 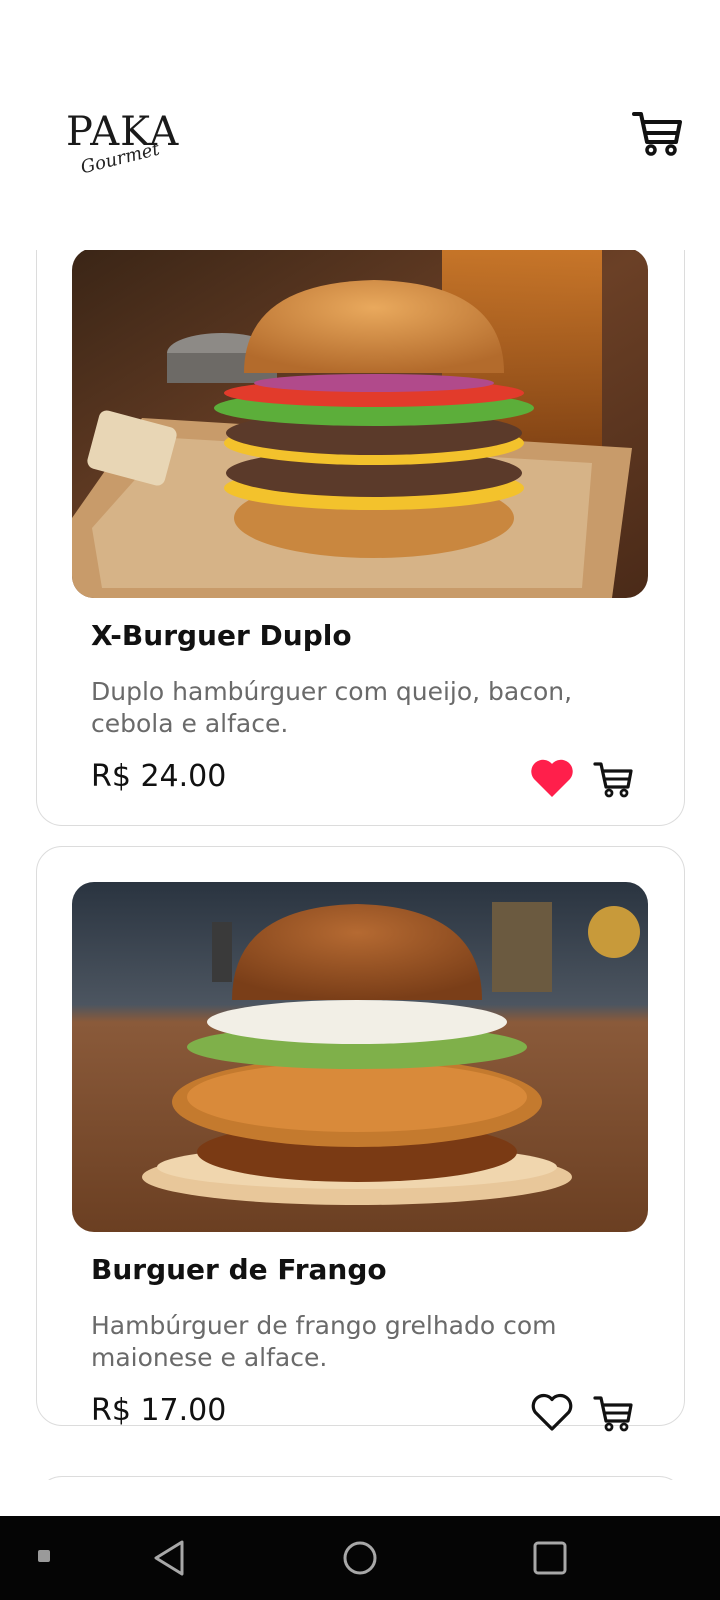 What do you see at coordinates (657, 133) in the screenshot?
I see `shopping-cart-icon` at bounding box center [657, 133].